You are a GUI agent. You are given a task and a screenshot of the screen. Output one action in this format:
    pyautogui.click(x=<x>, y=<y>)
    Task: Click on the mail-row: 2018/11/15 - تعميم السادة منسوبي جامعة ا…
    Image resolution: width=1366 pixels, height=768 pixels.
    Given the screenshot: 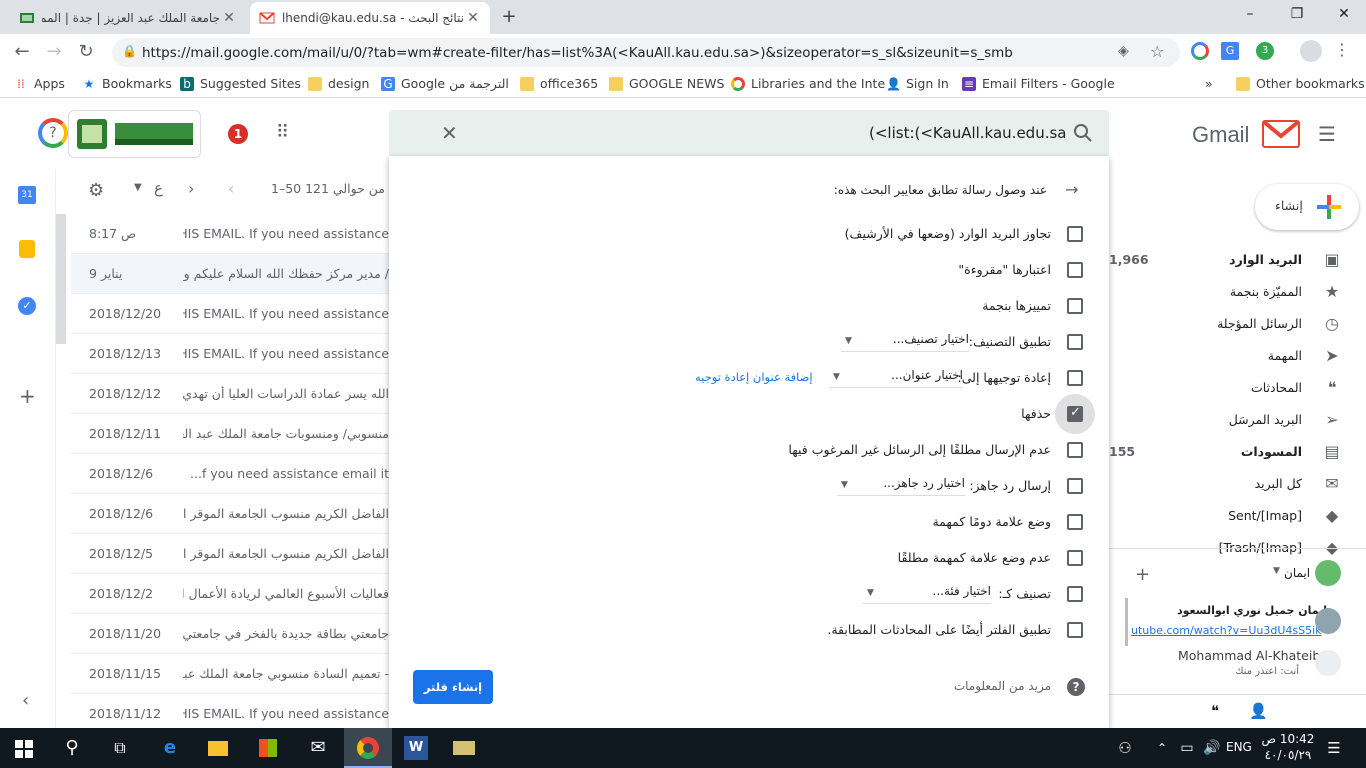 What is the action you would take?
    pyautogui.click(x=230, y=674)
    